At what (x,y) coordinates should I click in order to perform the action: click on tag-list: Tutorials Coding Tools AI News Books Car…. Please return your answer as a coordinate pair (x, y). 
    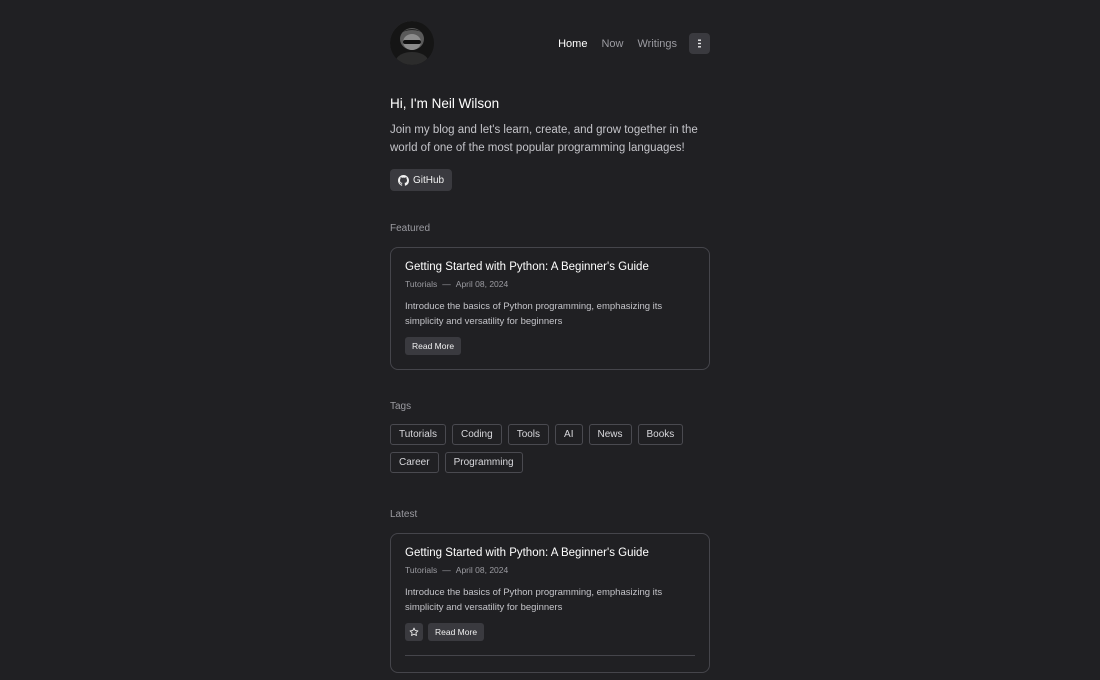
    Looking at the image, I should click on (550, 452).